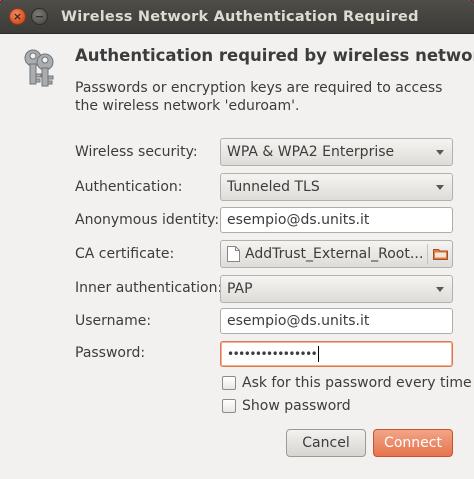  I want to click on minimize-button: −, so click(39, 16).